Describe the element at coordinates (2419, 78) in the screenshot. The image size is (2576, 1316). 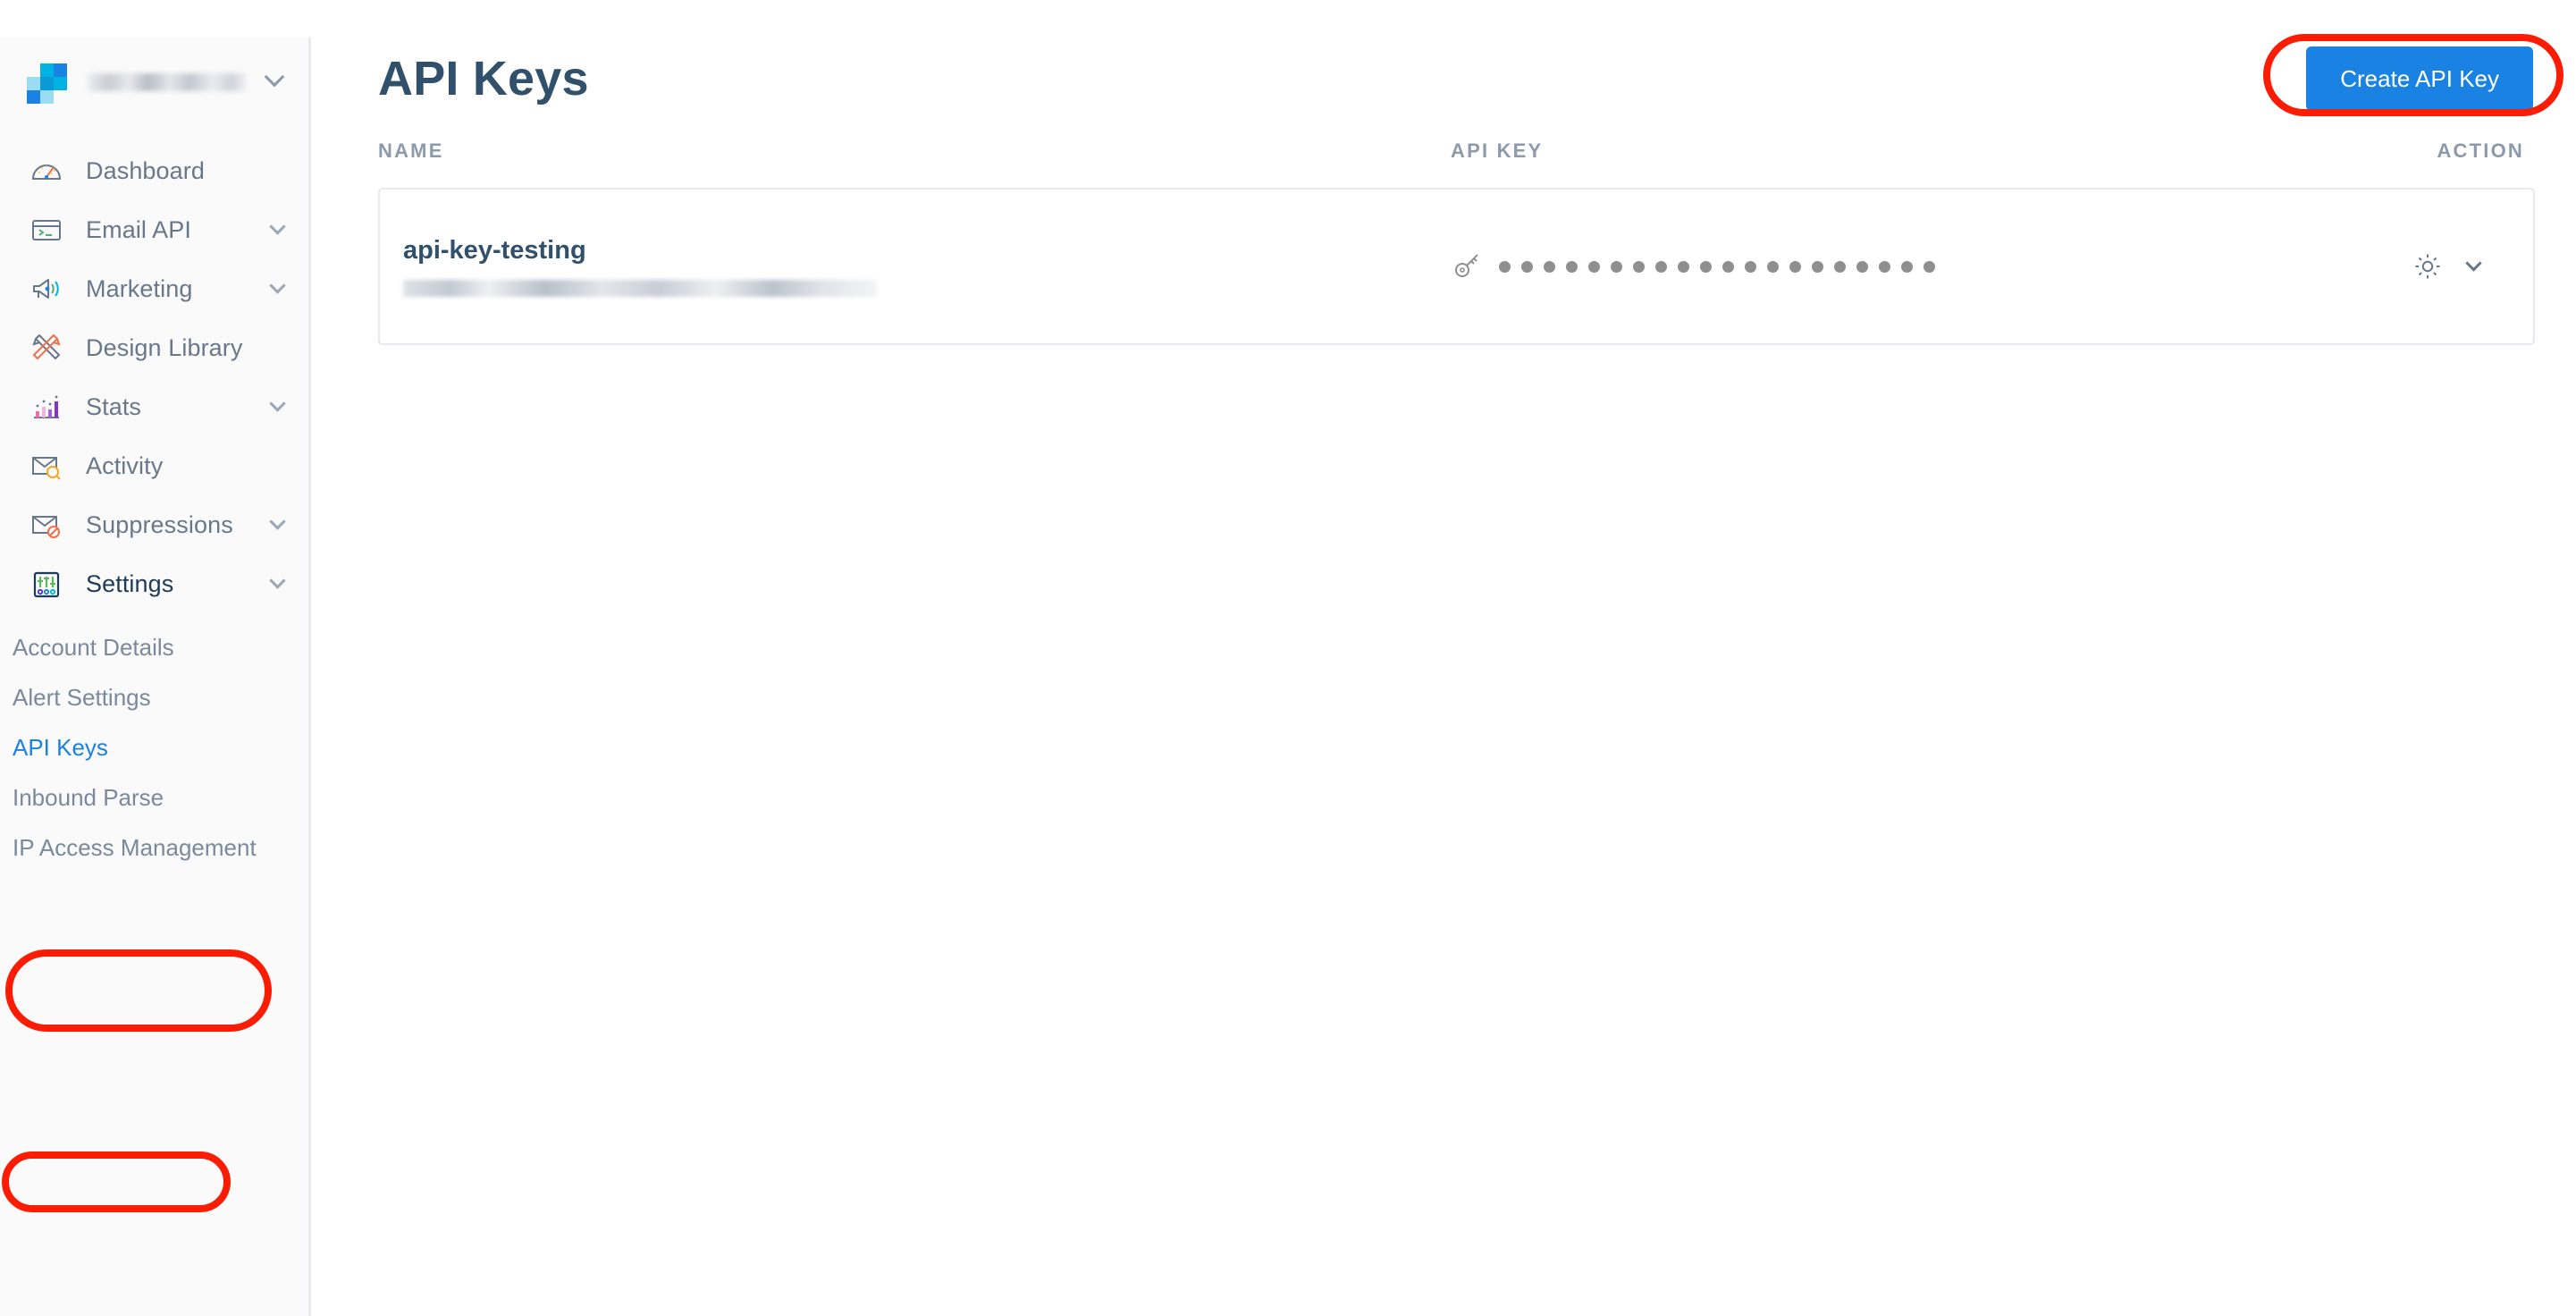
I see `create-api-key-button: Create API Key` at that location.